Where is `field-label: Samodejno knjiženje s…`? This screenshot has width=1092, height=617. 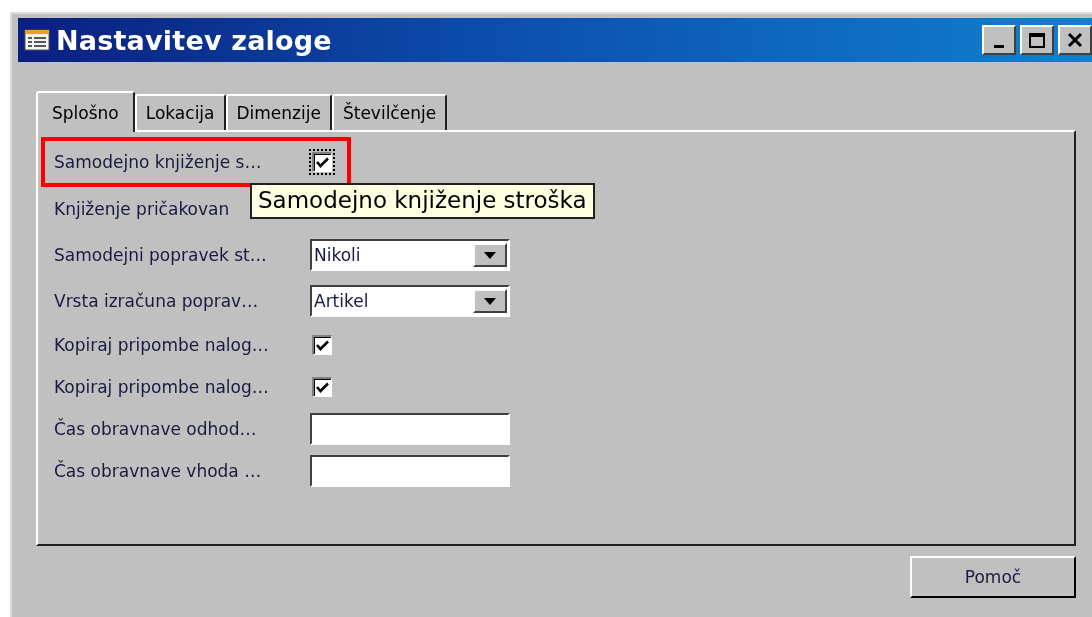 field-label: Samodejno knjiženje s… is located at coordinates (158, 162).